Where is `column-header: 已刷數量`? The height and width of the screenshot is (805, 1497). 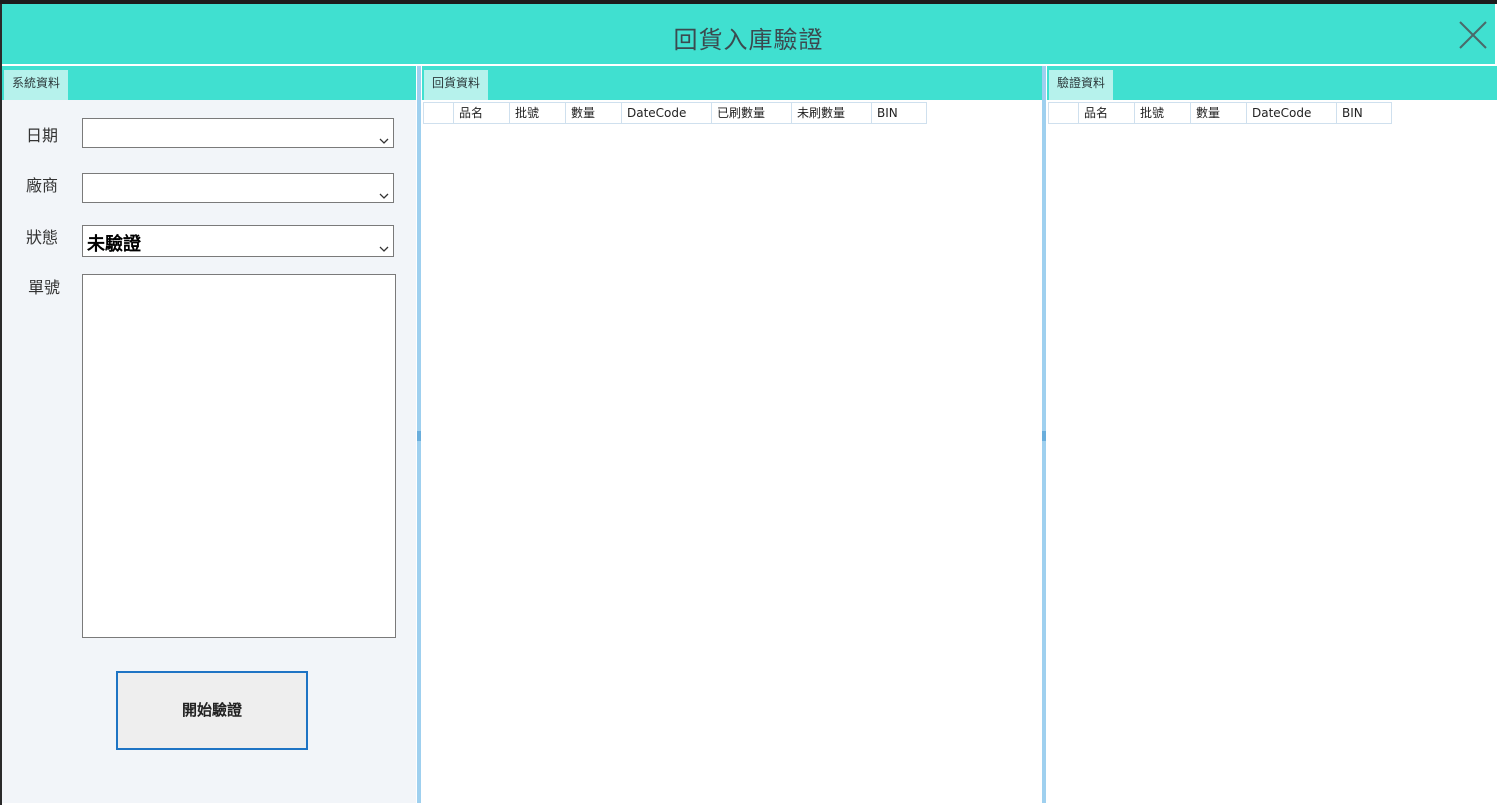
column-header: 已刷數量 is located at coordinates (752, 113).